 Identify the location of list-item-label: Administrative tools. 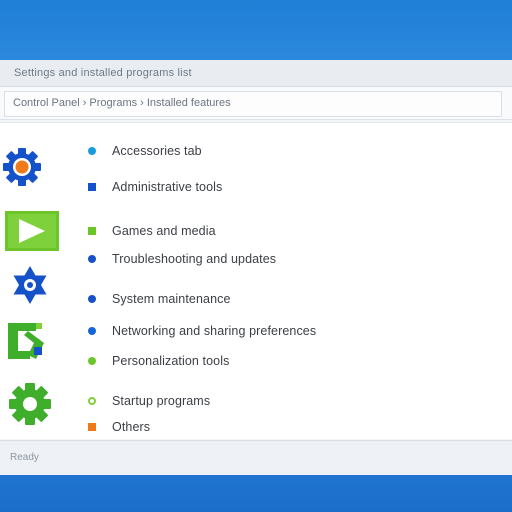
(167, 187).